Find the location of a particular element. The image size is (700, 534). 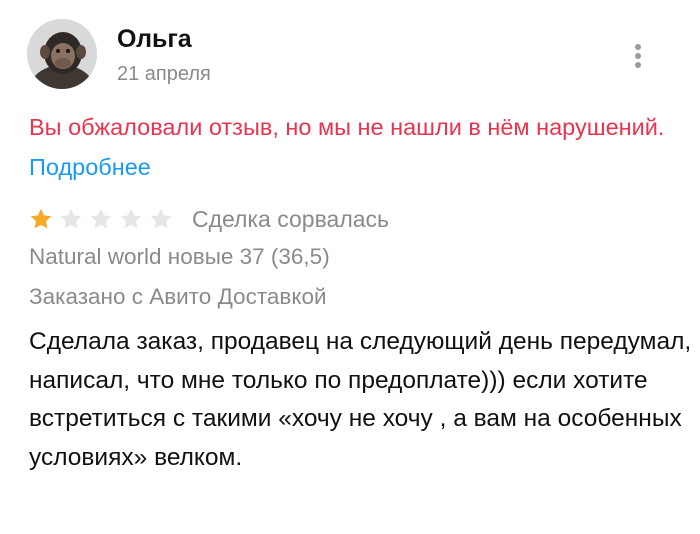

deal-status: Сделка сорвалась is located at coordinates (291, 219).